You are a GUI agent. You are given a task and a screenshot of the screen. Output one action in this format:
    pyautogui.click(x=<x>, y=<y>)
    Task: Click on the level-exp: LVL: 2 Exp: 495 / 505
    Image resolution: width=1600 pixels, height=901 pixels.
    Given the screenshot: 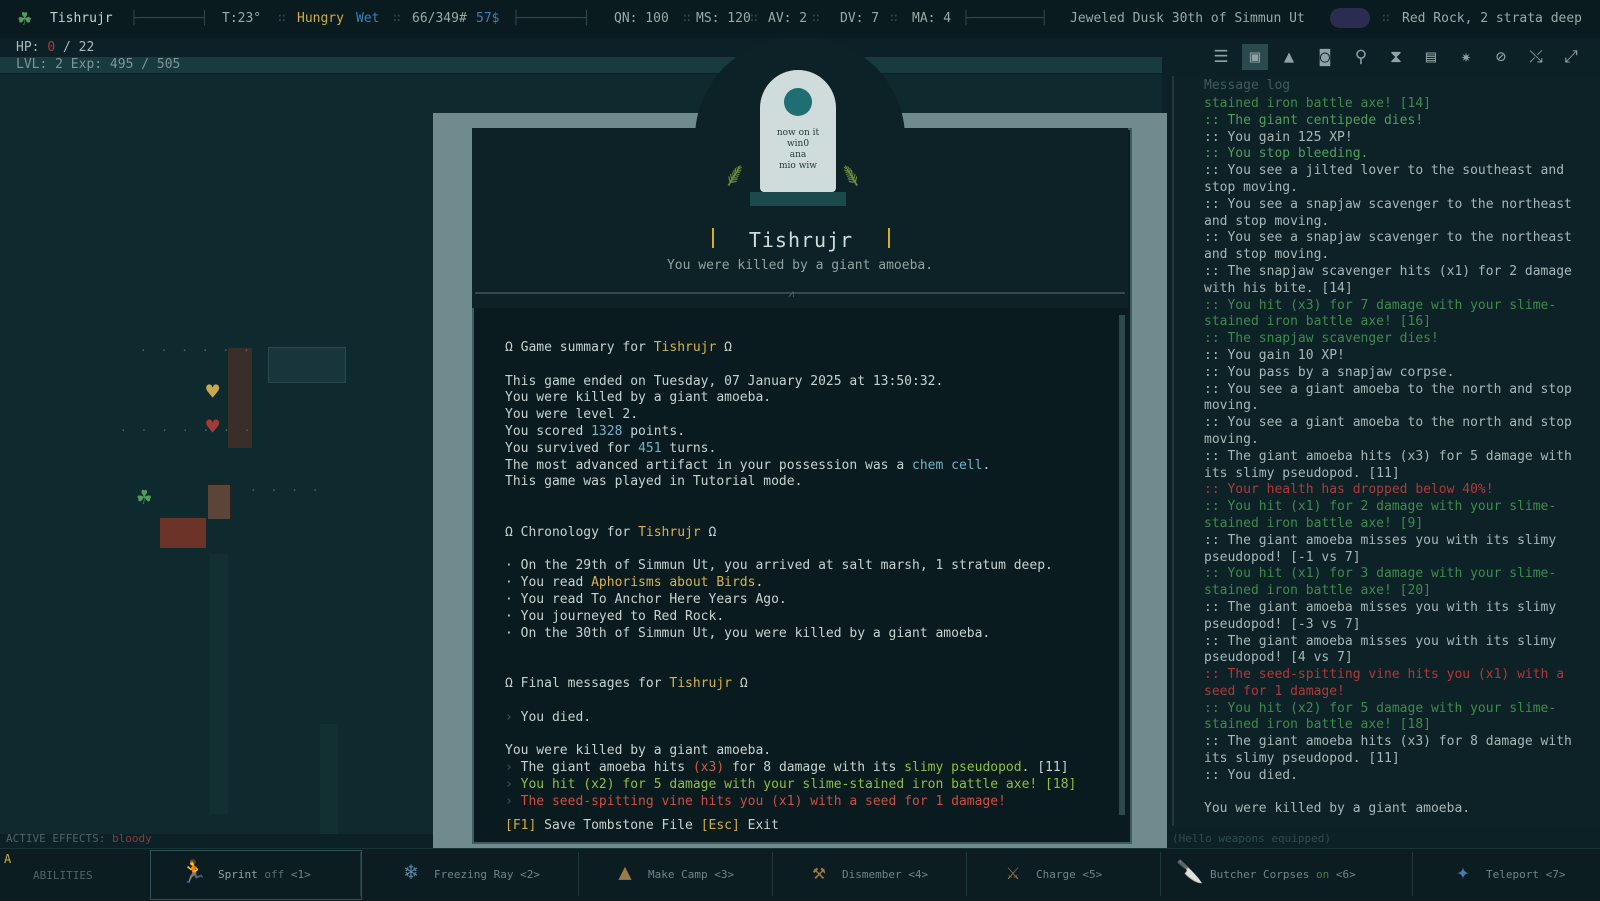 What is the action you would take?
    pyautogui.click(x=98, y=64)
    